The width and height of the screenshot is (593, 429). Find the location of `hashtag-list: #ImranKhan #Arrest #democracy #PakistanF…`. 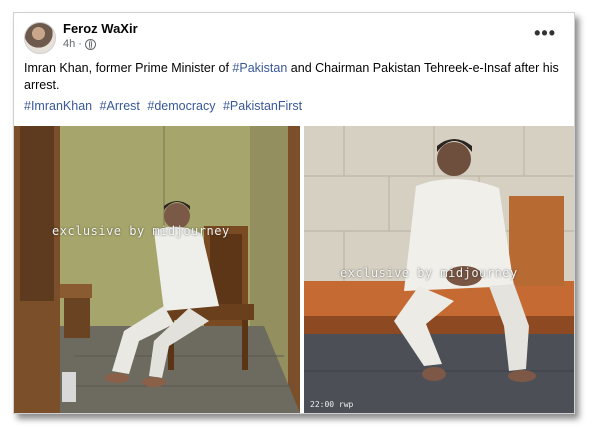

hashtag-list: #ImranKhan #Arrest #democracy #PakistanF… is located at coordinates (165, 106).